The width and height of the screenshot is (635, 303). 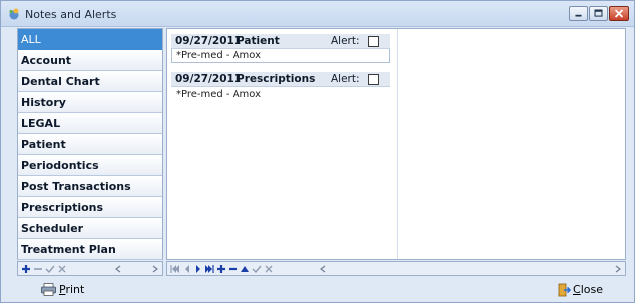 I want to click on first-record-icon, so click(x=175, y=269).